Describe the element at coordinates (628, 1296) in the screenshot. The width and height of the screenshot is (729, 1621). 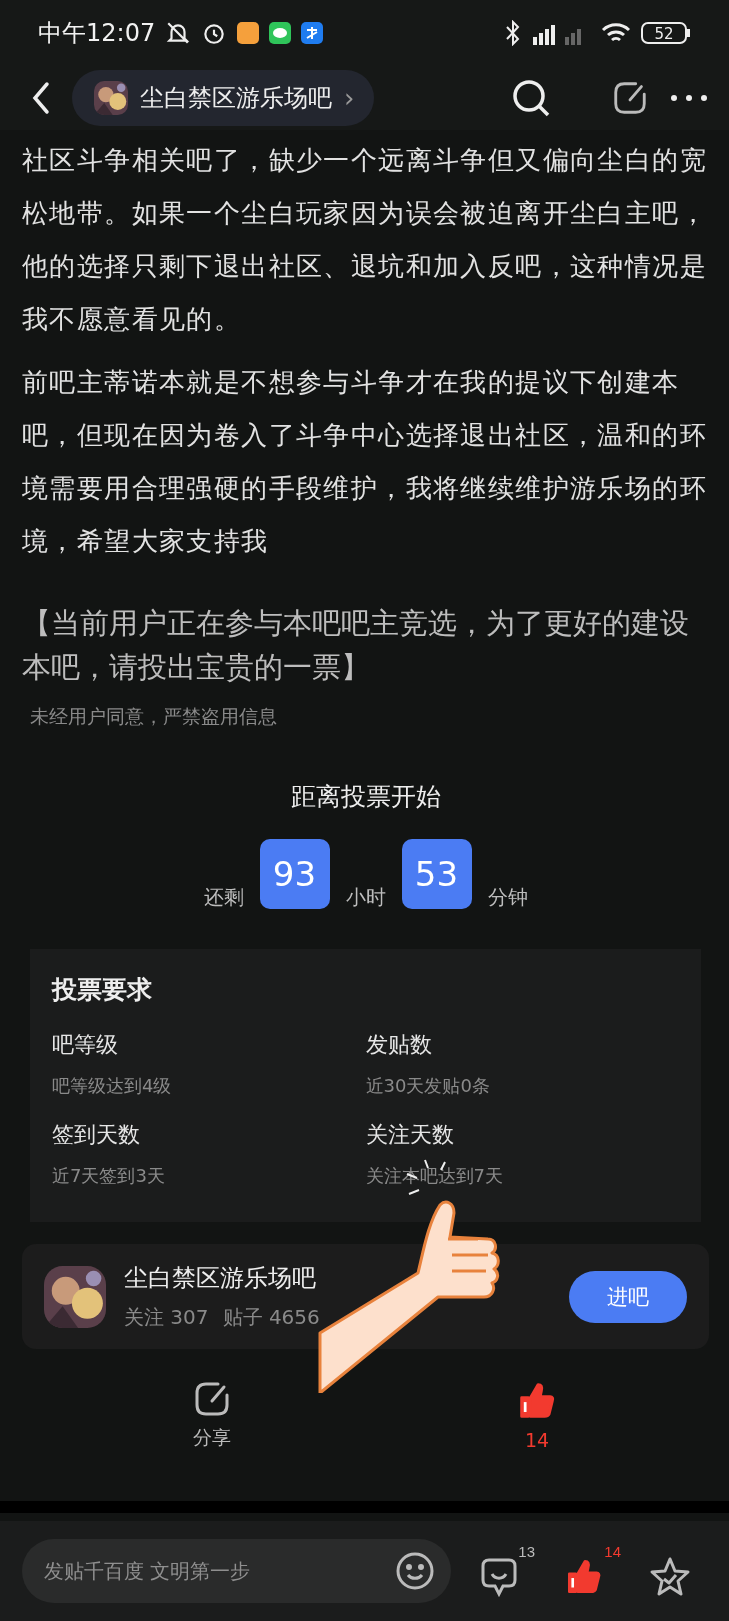
I see `enter-forum-button: 进吧` at that location.